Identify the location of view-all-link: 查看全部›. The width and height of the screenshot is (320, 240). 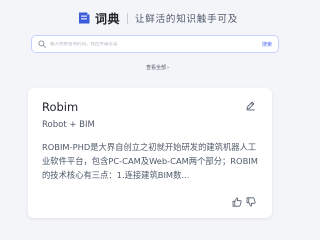
(157, 67).